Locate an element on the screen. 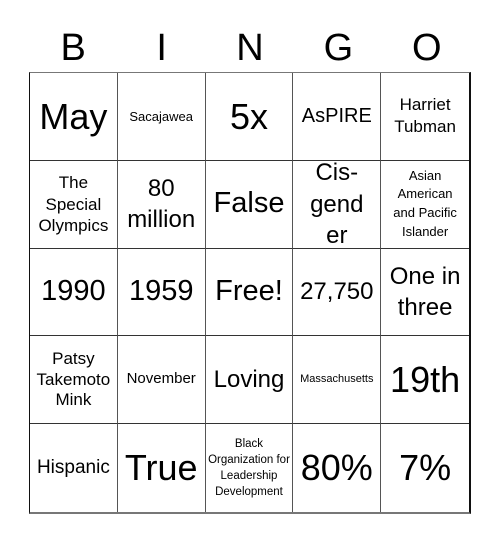 The image size is (500, 544). cell-text: Asian American and Pacific Islander is located at coordinates (425, 203).